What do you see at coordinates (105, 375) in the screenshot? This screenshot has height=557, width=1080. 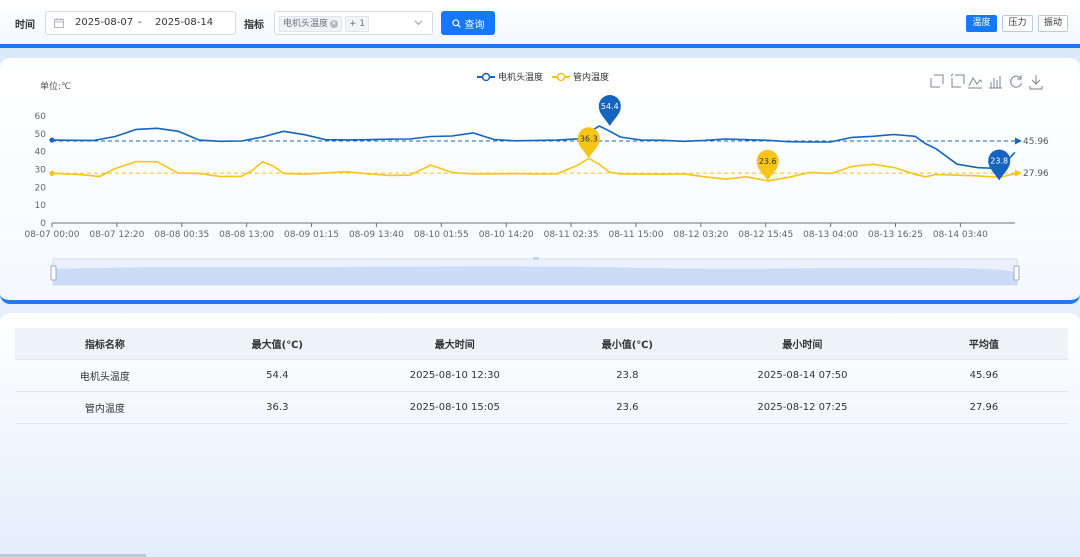 I see `cell-metric: 电机头温度` at bounding box center [105, 375].